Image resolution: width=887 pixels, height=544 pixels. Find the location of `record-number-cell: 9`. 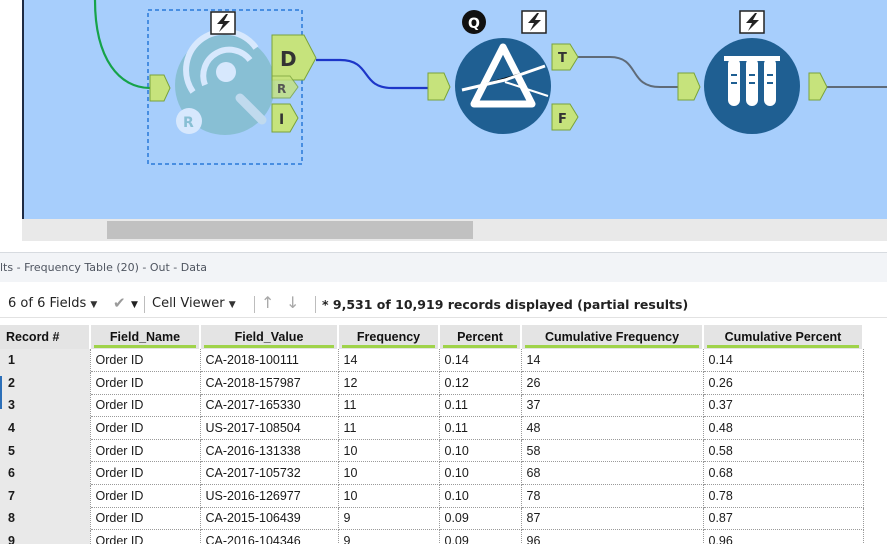

record-number-cell: 9 is located at coordinates (45, 536).